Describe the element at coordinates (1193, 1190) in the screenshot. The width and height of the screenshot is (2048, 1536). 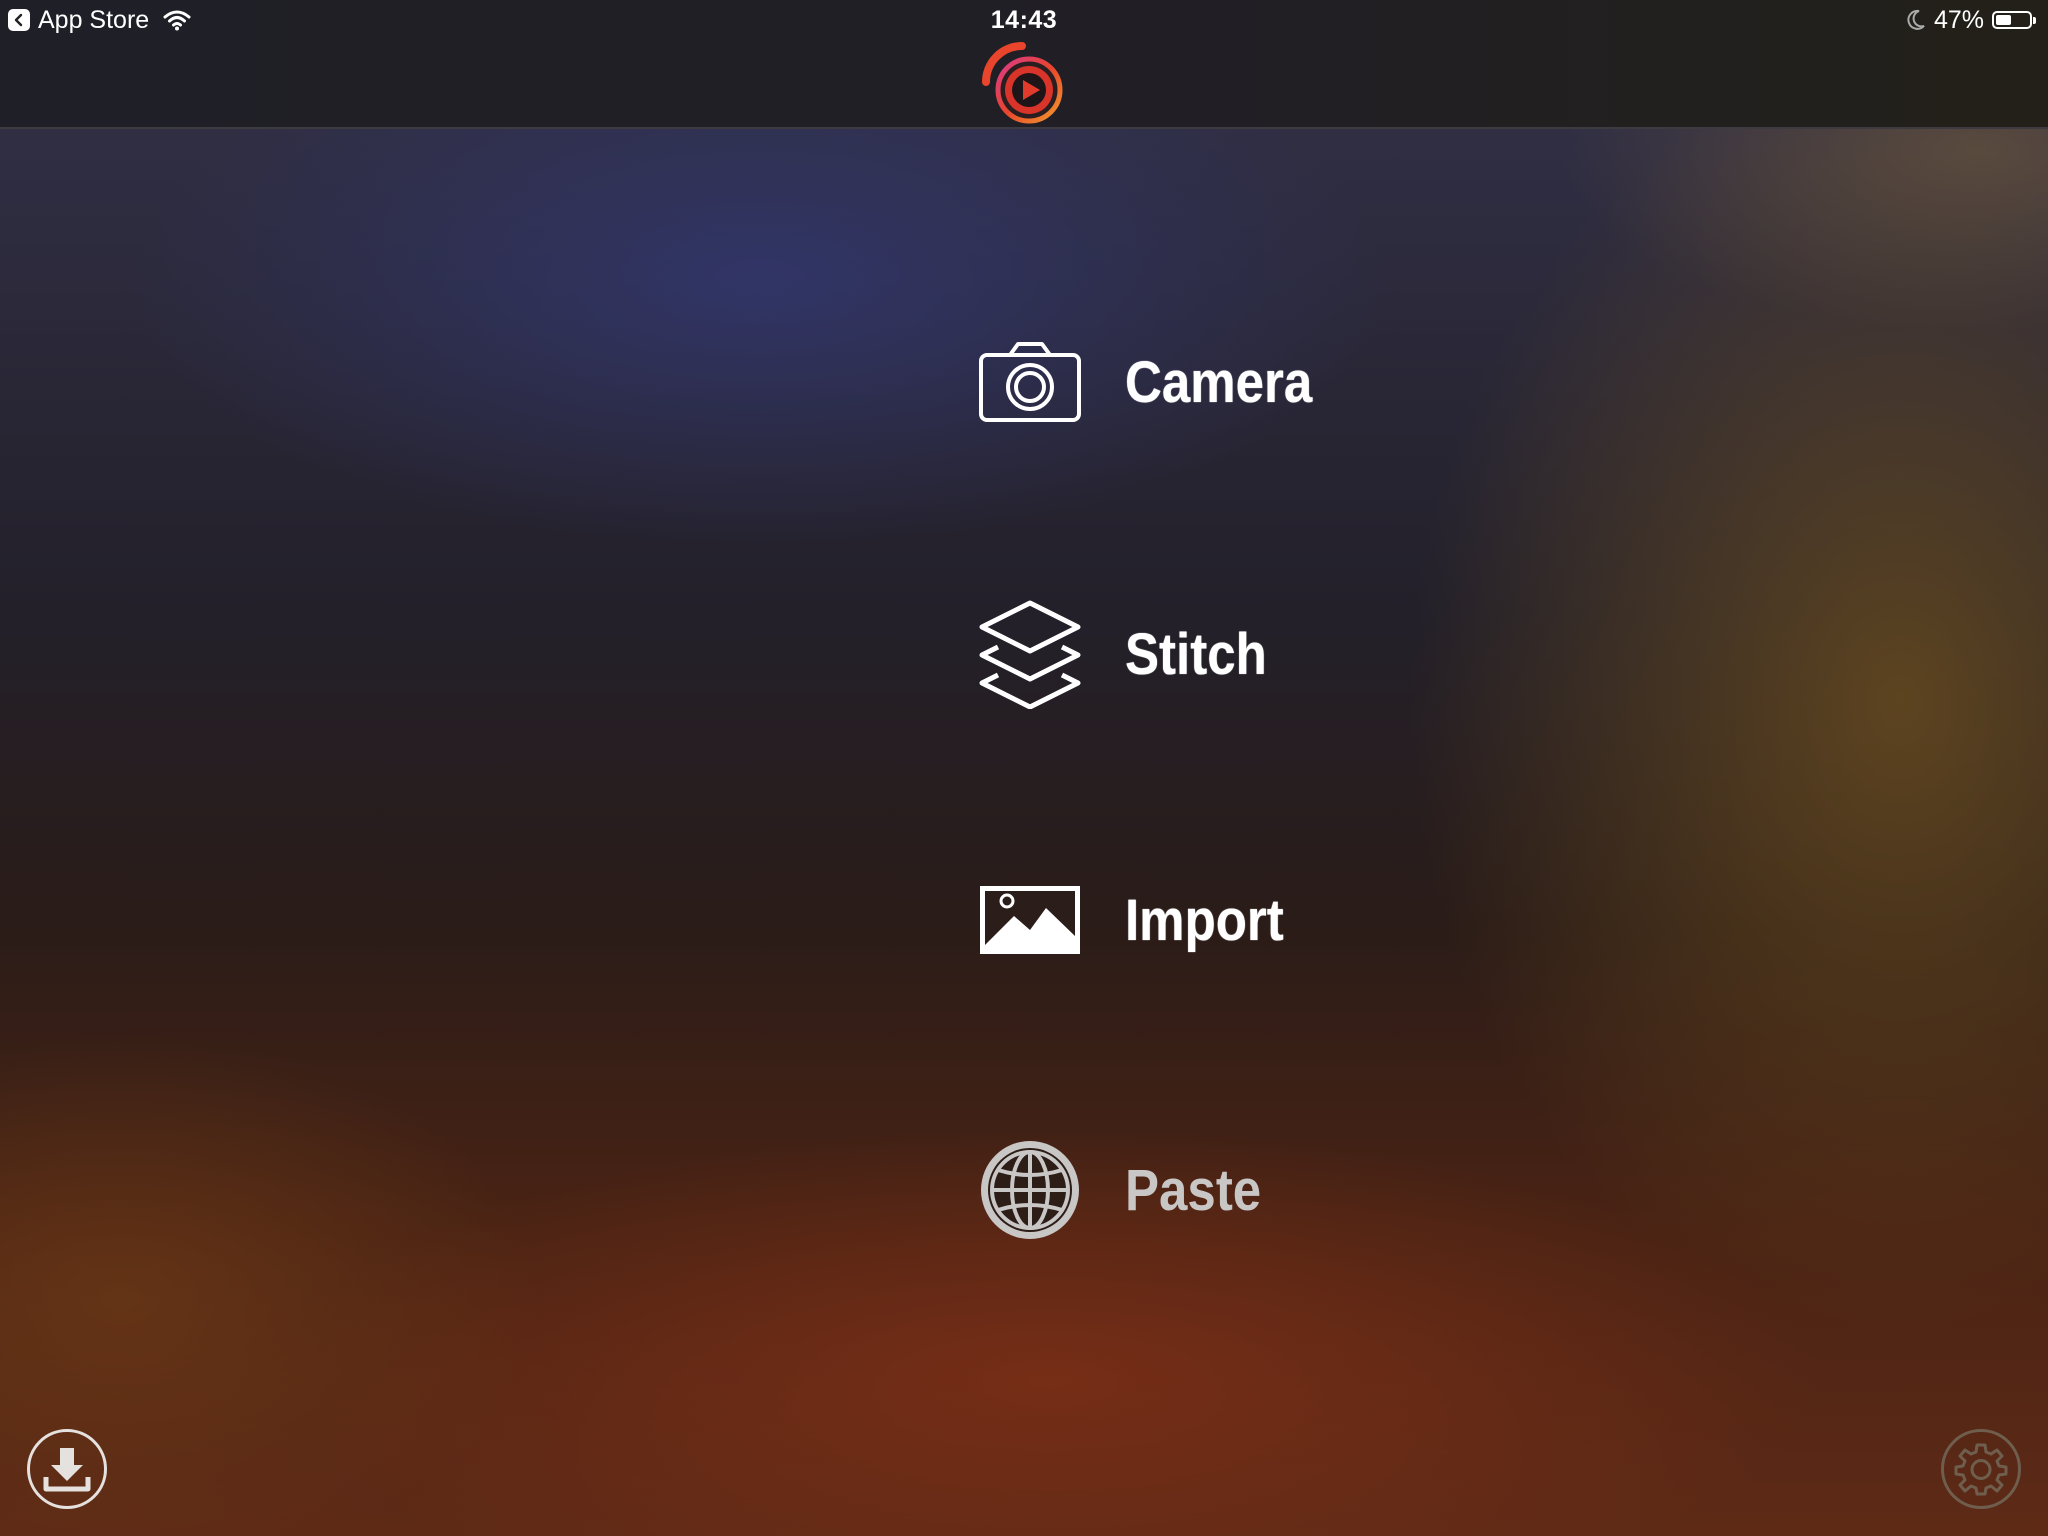
I see `paste-label: Paste` at that location.